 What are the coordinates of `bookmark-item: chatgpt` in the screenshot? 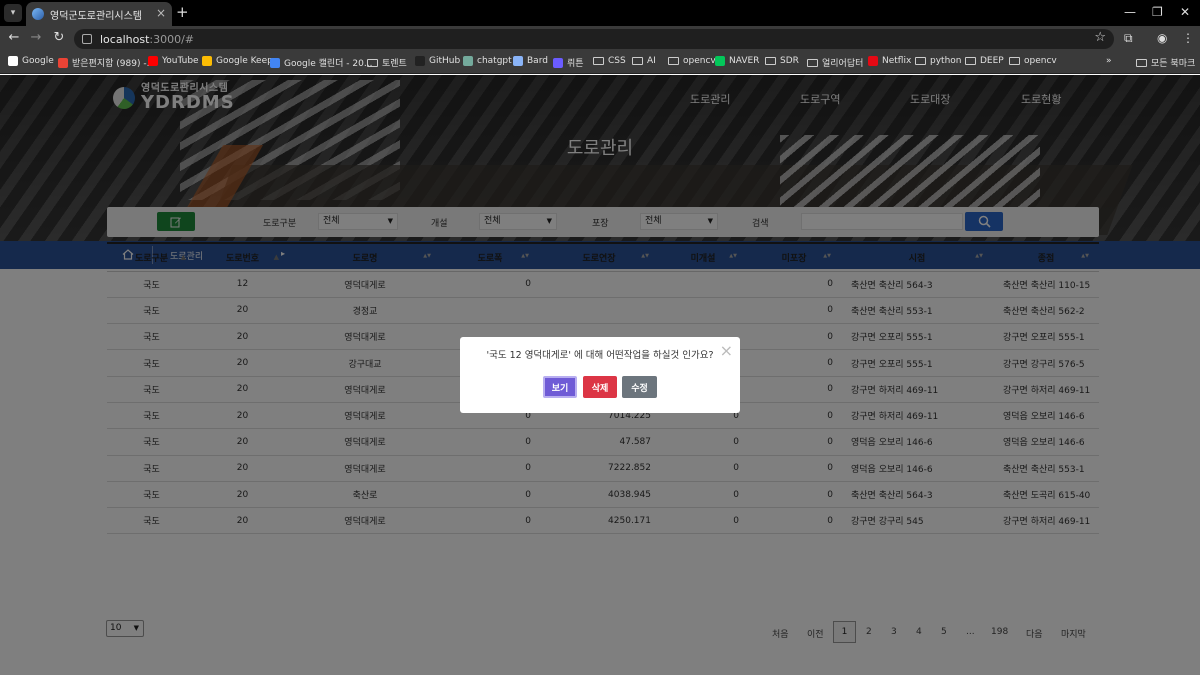 It's located at (487, 61).